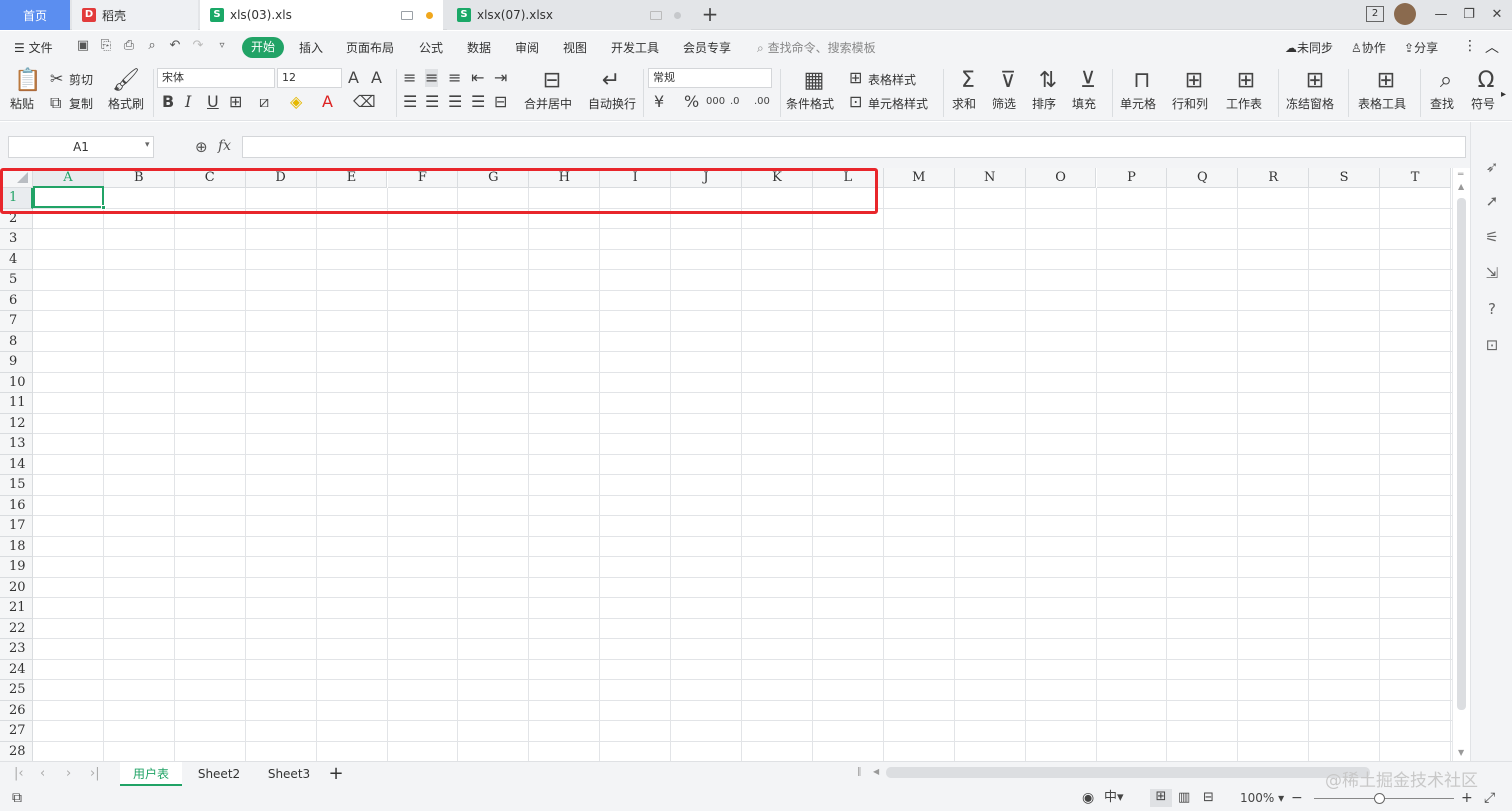  Describe the element at coordinates (990, 178) in the screenshot. I see `column-header-n: N` at that location.